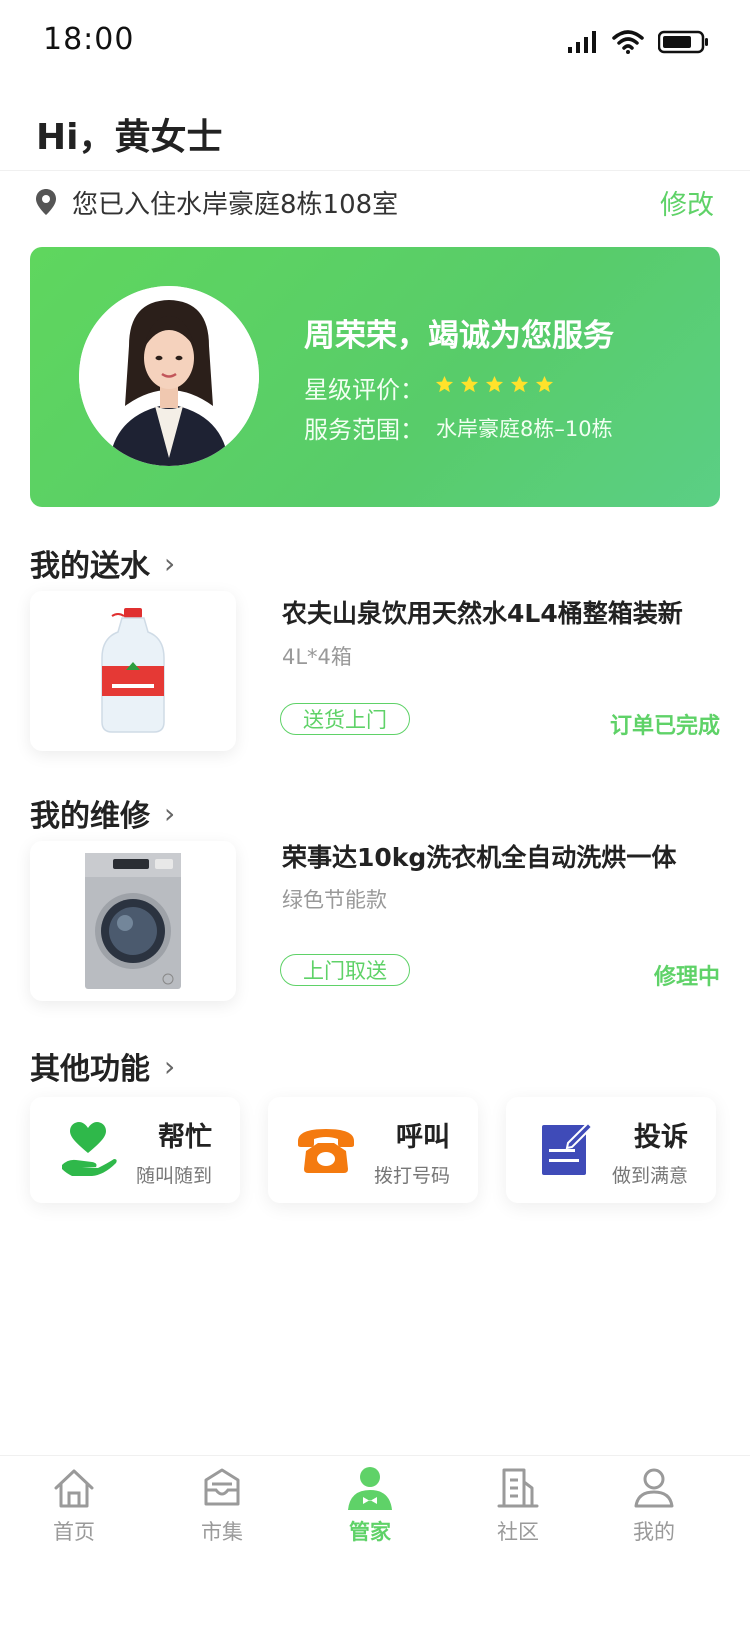 This screenshot has width=750, height=1625. Describe the element at coordinates (326, 1151) in the screenshot. I see `telephone-icon` at that location.